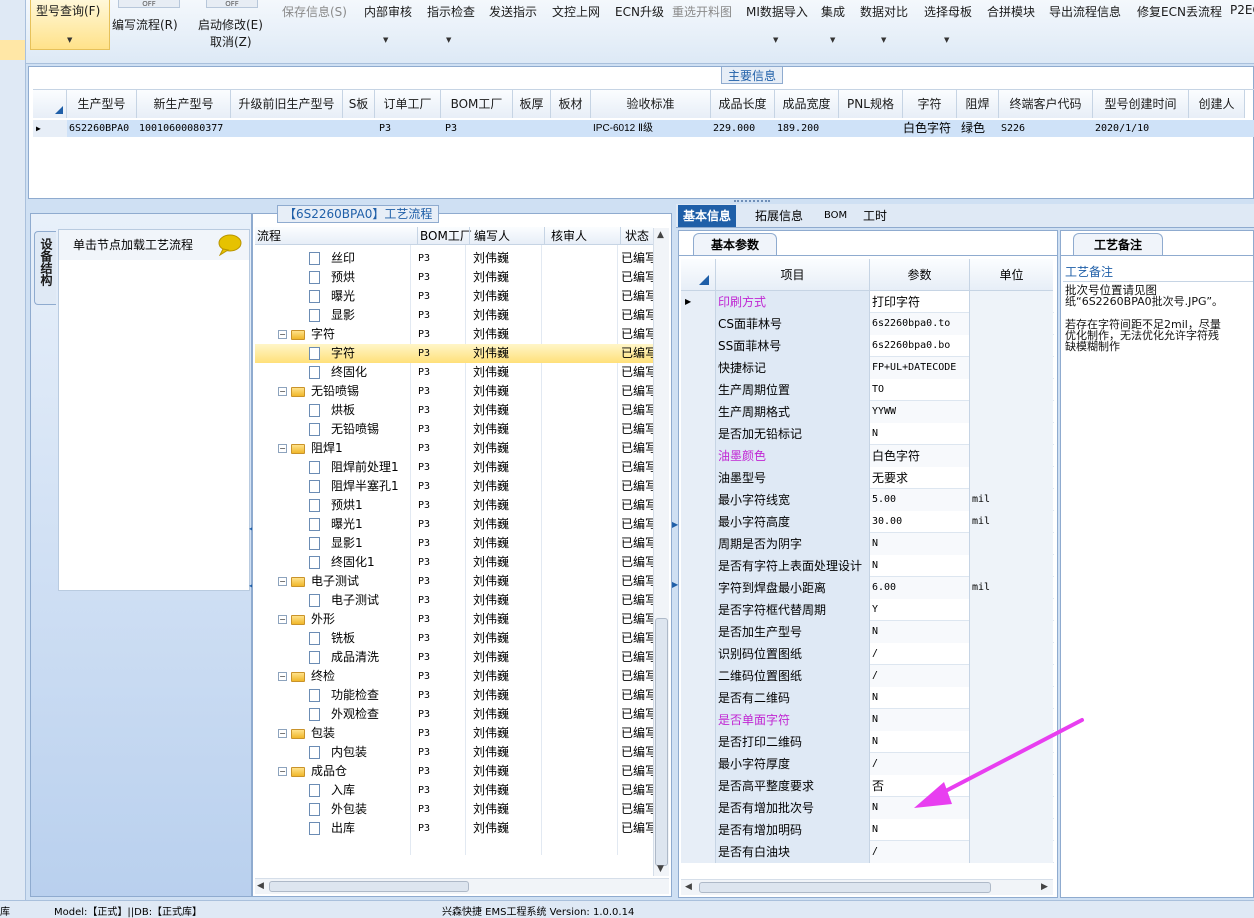 The image size is (1254, 918). Describe the element at coordinates (930, 104) in the screenshot. I see `column-header: 字符` at that location.